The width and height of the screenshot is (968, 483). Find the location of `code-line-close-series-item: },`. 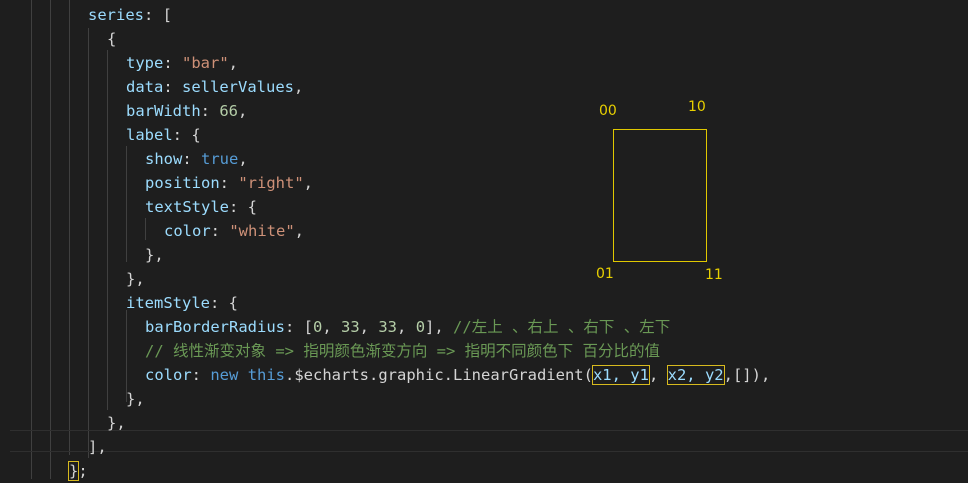

code-line-close-series-item: }, is located at coordinates (116, 423).